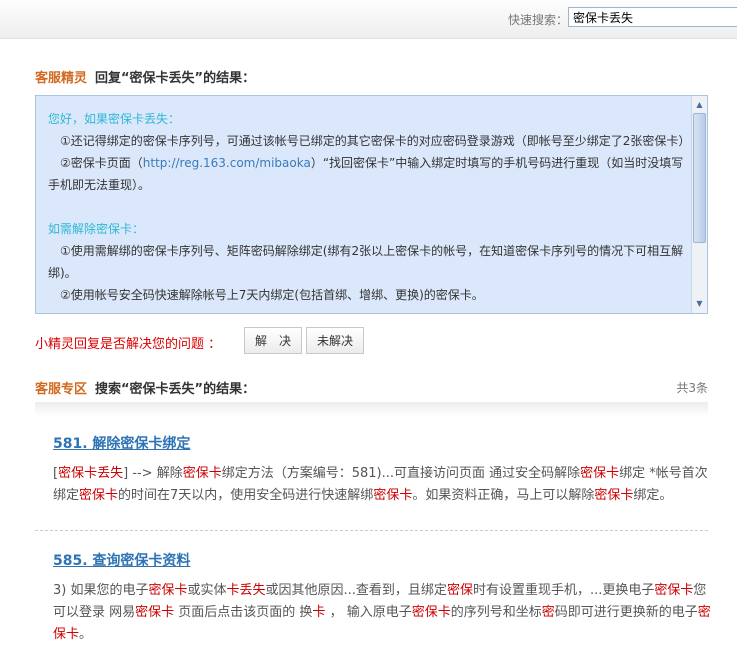 This screenshot has height=646, width=737. Describe the element at coordinates (61, 78) in the screenshot. I see `assistant-reply-label: 客服精灵` at that location.